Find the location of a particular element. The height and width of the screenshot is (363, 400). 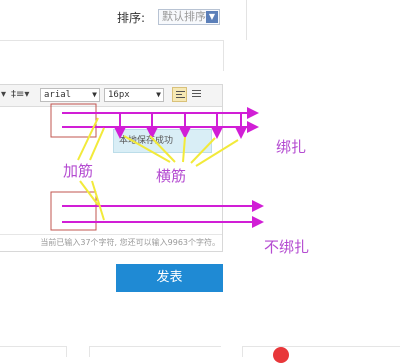

annotation-jiajin: 加筋 is located at coordinates (78, 171).